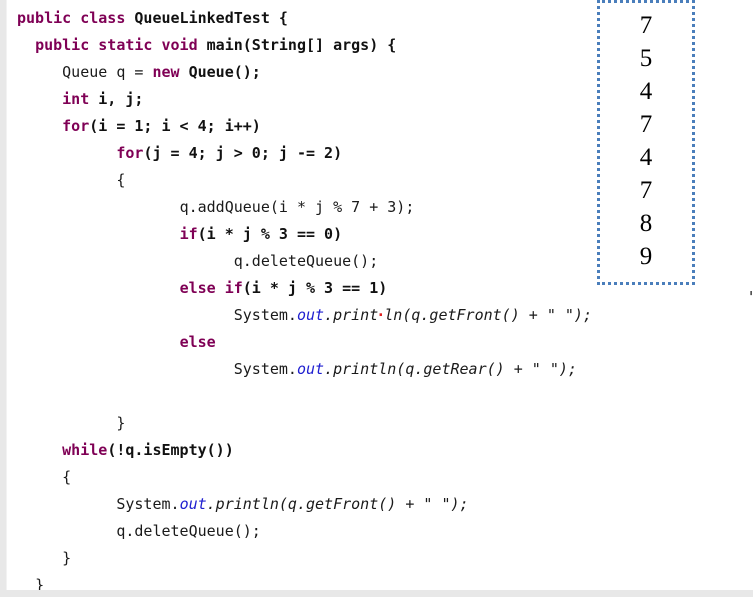  Describe the element at coordinates (315, 288) in the screenshot. I see `code-token: (i * j % 3 == 1)` at that location.